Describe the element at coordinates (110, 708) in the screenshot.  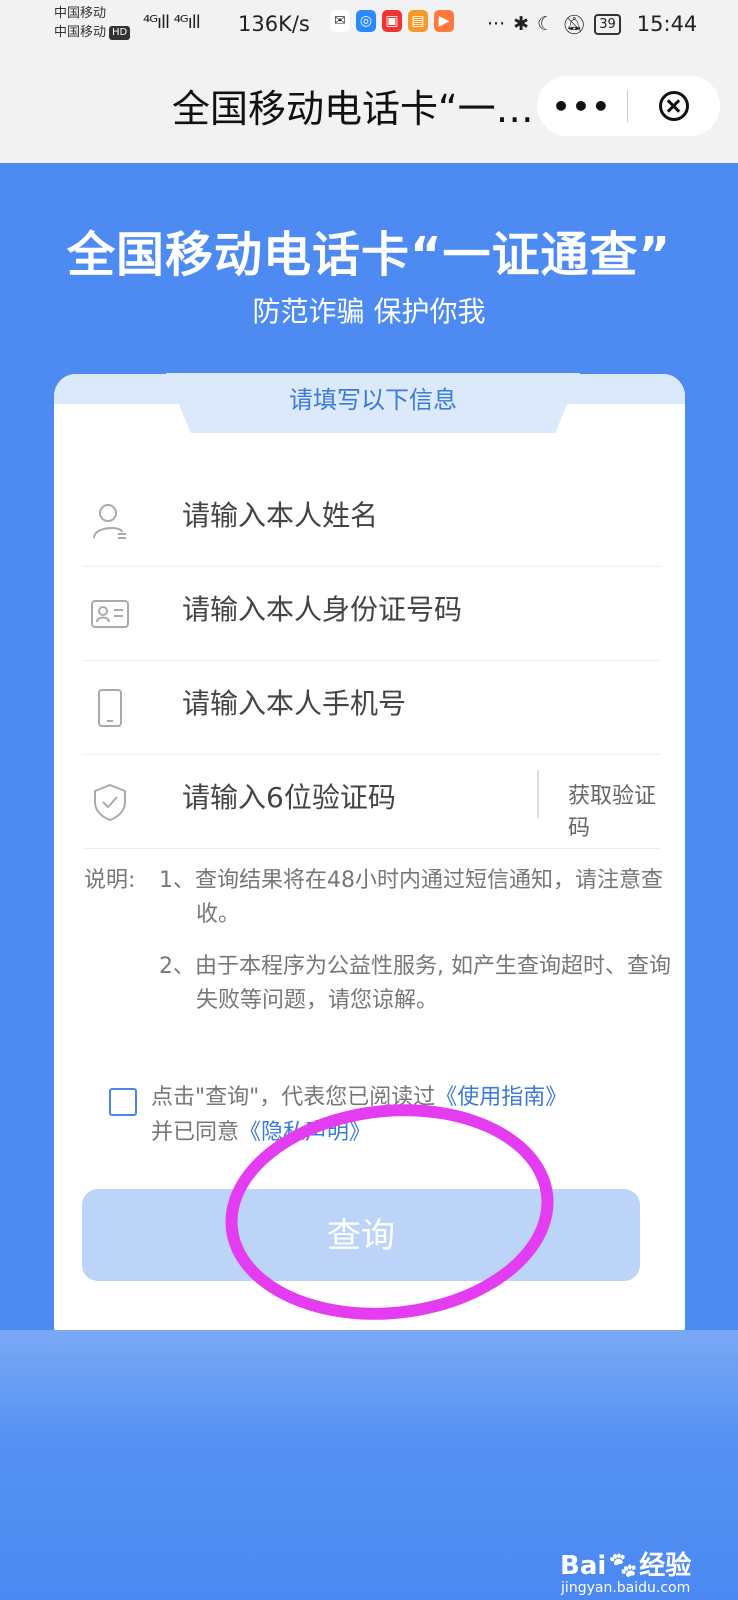
I see `phone-icon` at that location.